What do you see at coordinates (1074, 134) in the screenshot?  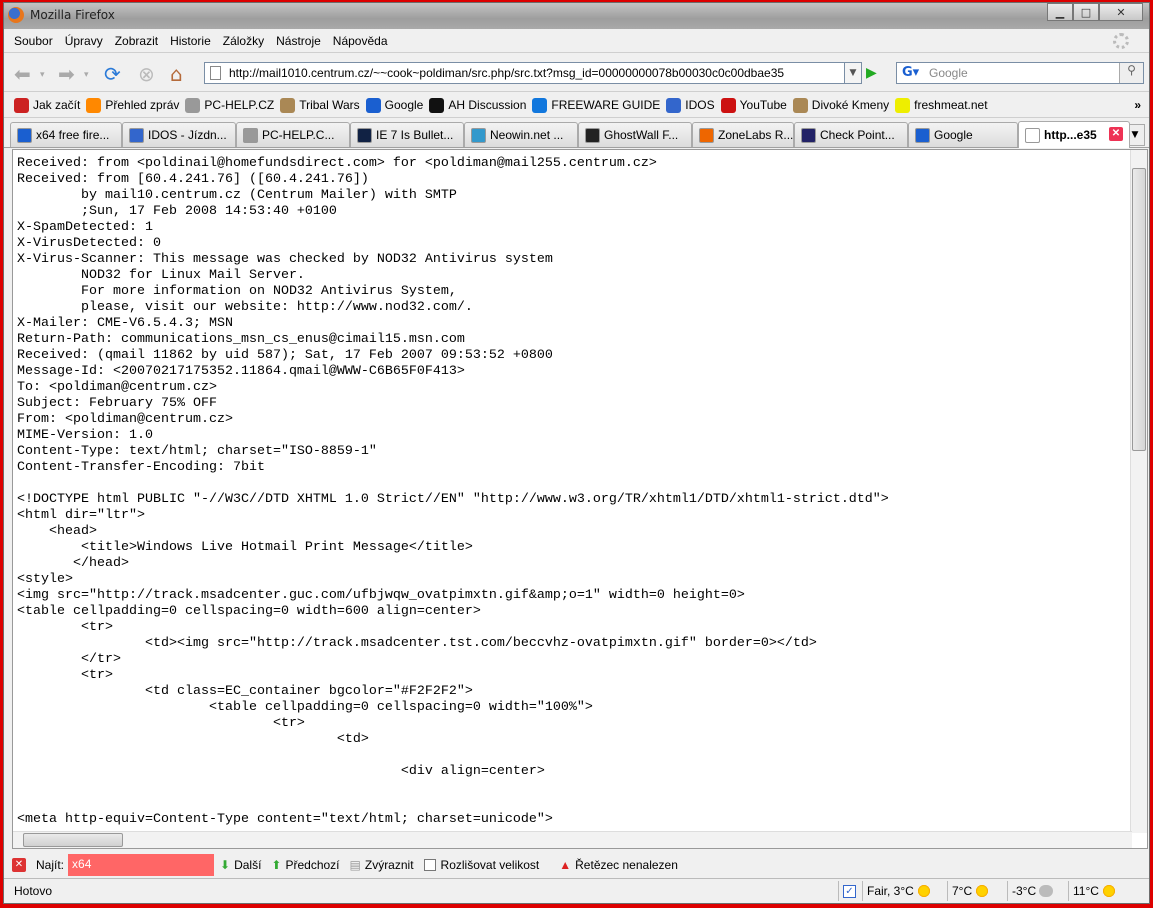 I see `tab-active: http...e35 ✕` at bounding box center [1074, 134].